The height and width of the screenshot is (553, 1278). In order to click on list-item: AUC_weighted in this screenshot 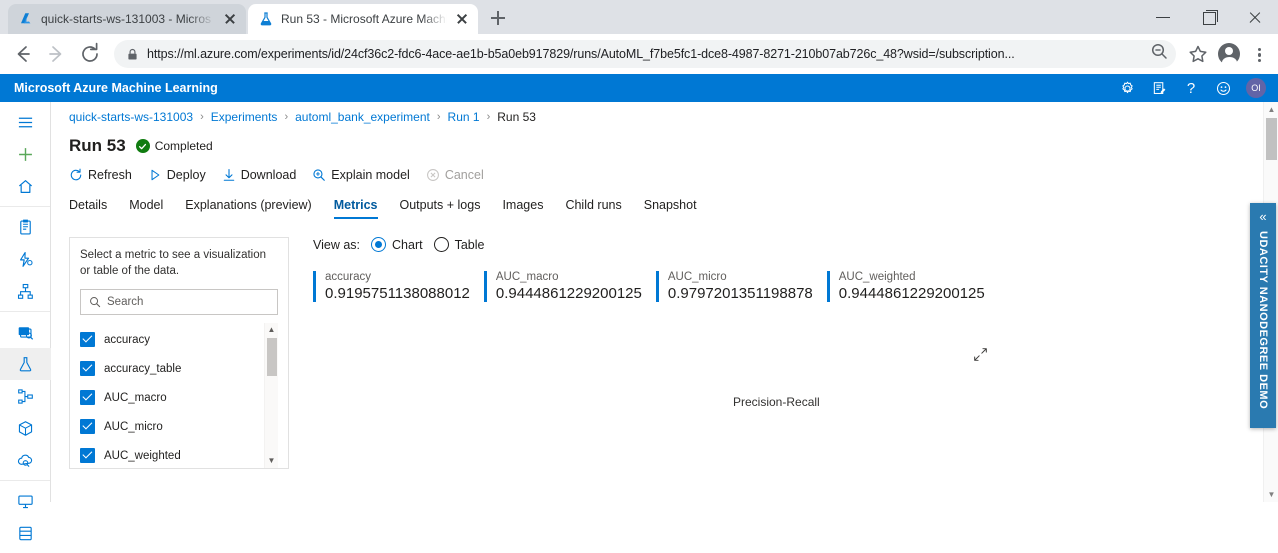, I will do `click(172, 454)`.